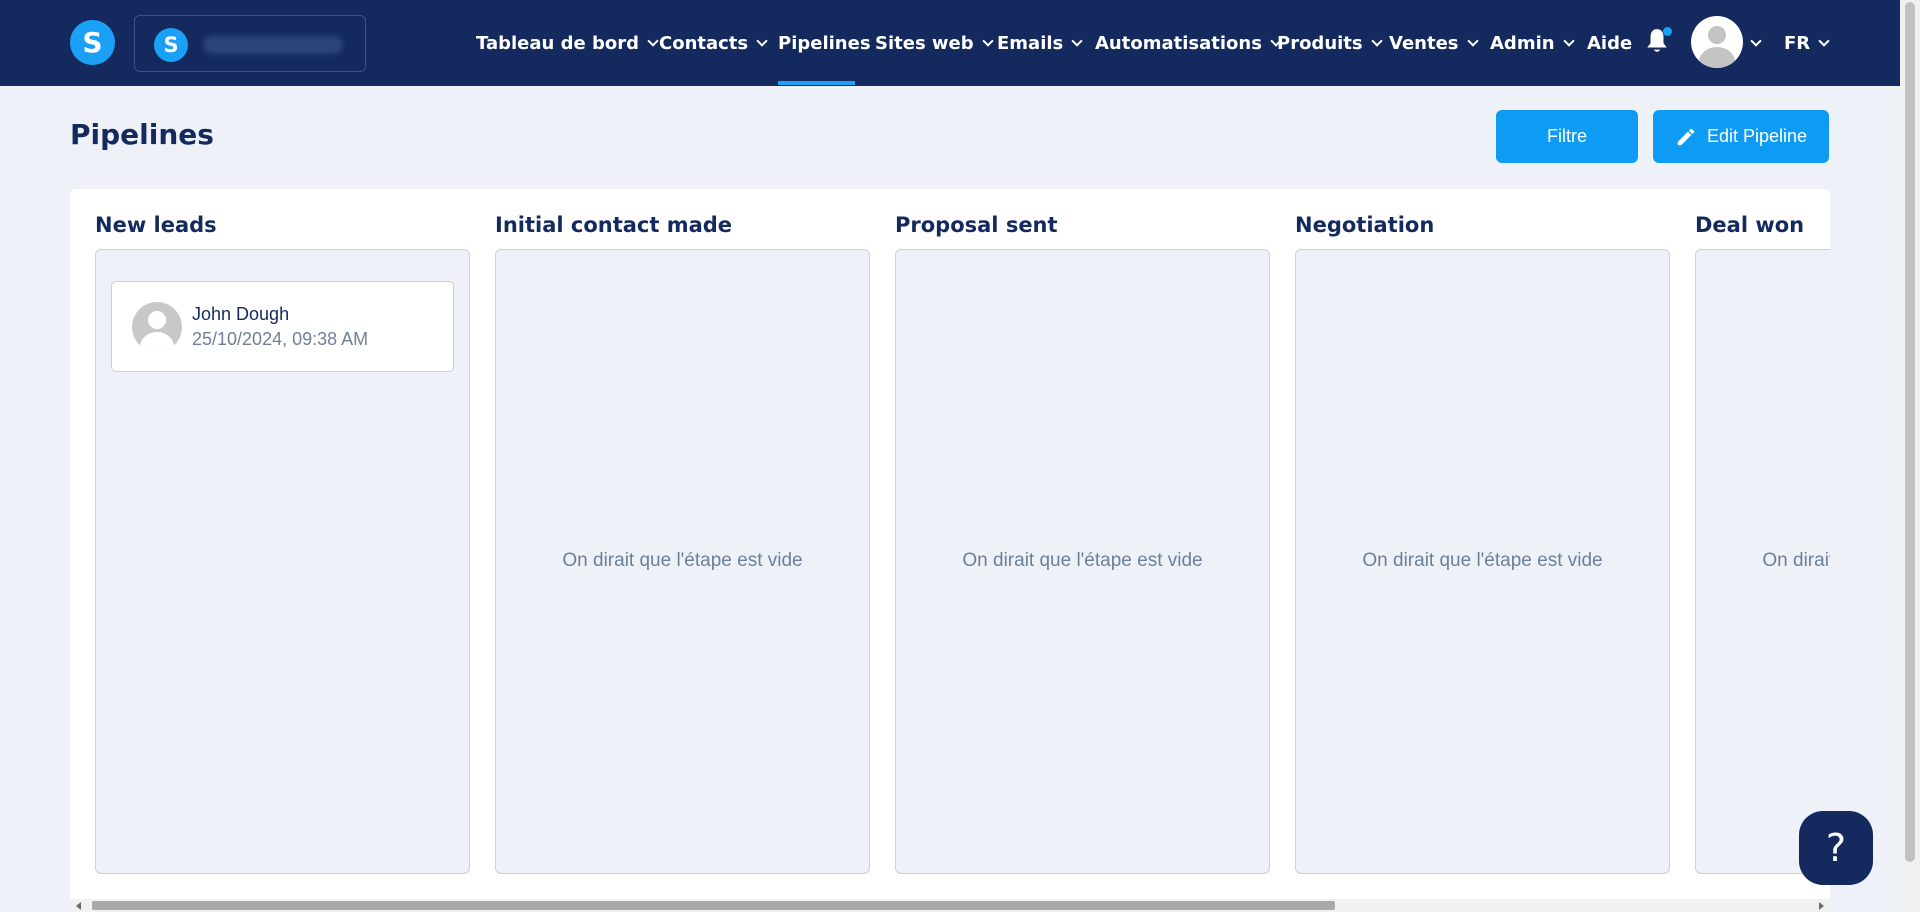 This screenshot has width=1920, height=912. Describe the element at coordinates (816, 83) in the screenshot. I see `active-nav-indicator` at that location.